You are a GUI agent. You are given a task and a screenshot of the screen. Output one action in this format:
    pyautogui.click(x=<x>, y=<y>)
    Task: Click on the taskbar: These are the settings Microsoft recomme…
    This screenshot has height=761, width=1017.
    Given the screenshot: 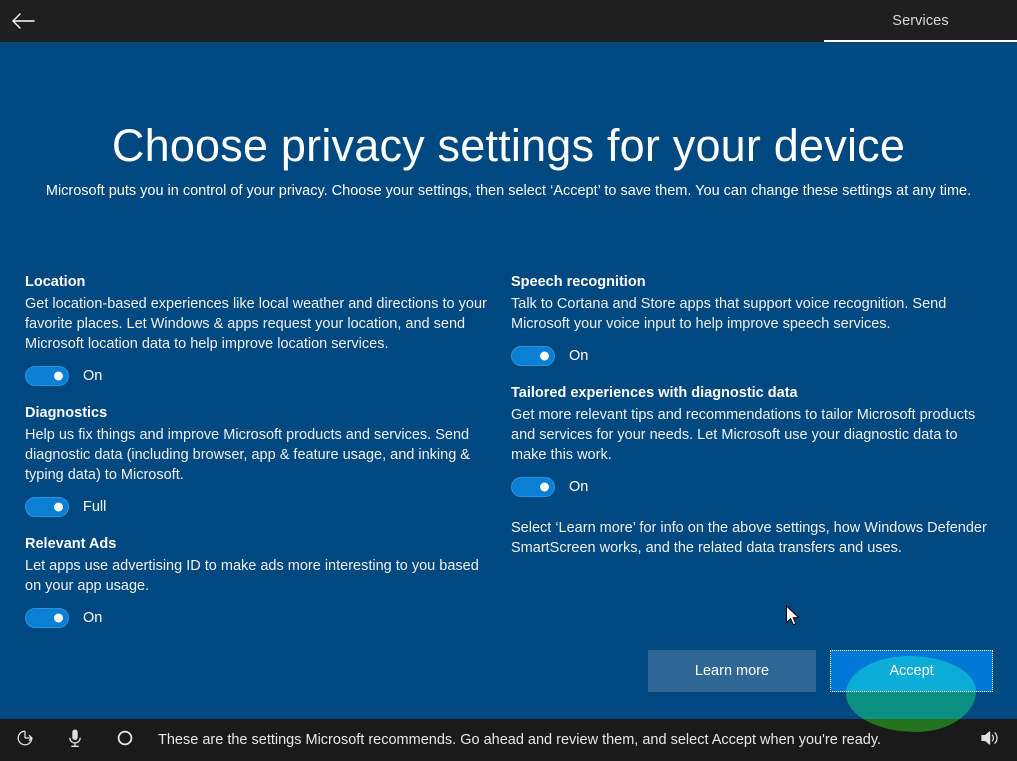 What is the action you would take?
    pyautogui.click(x=508, y=740)
    